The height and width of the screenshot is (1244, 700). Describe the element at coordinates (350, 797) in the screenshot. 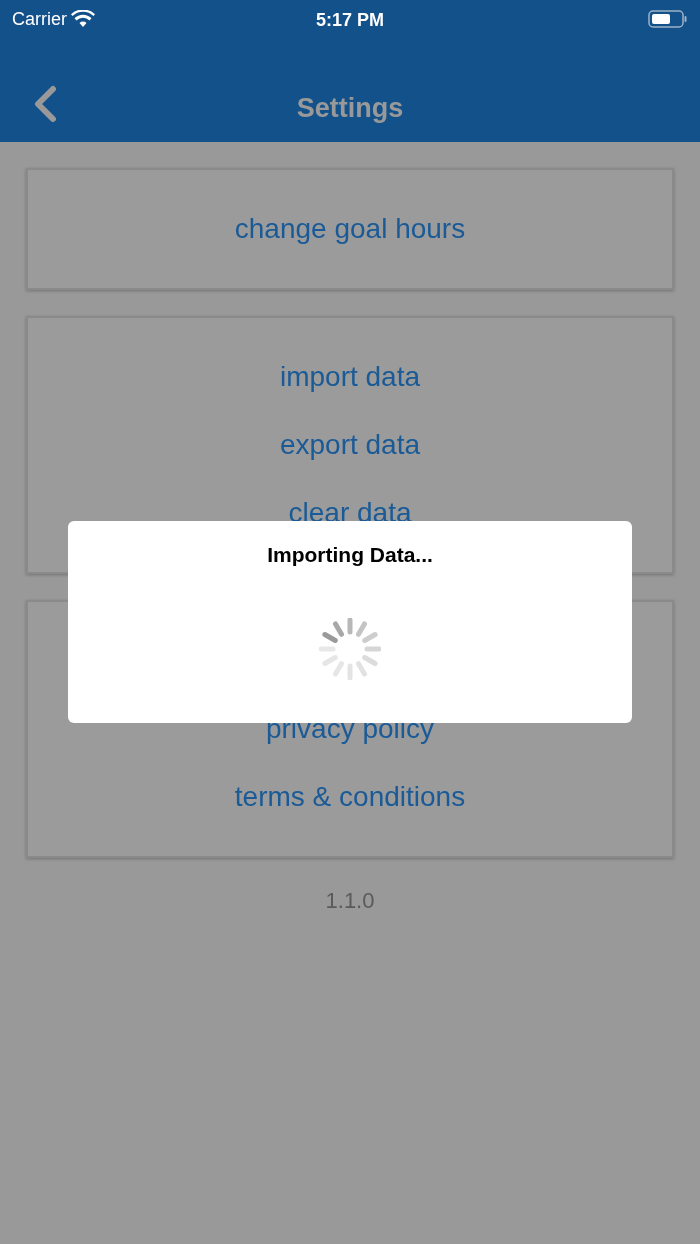

I see `settings-link: terms & conditions` at that location.